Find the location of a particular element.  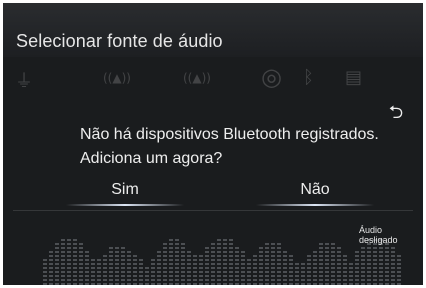

am-radio-icon: ((▲)) is located at coordinates (117, 78).